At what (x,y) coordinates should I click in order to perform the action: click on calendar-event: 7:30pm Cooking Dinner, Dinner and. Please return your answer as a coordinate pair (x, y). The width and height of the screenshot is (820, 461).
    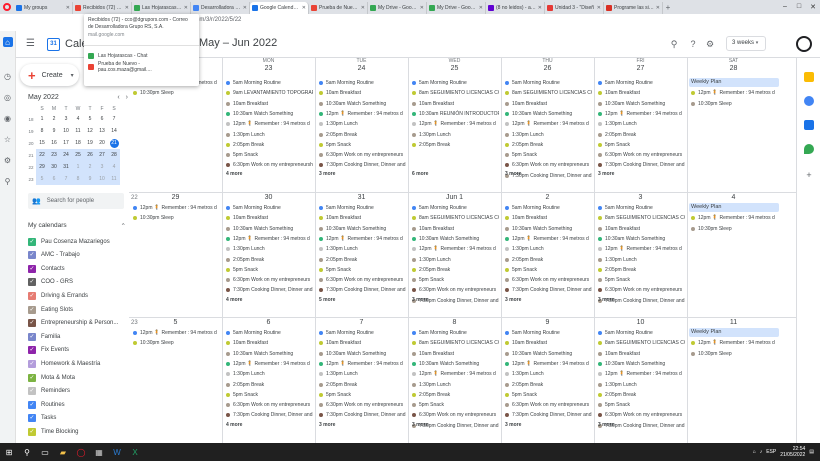
    Looking at the image, I should click on (548, 290).